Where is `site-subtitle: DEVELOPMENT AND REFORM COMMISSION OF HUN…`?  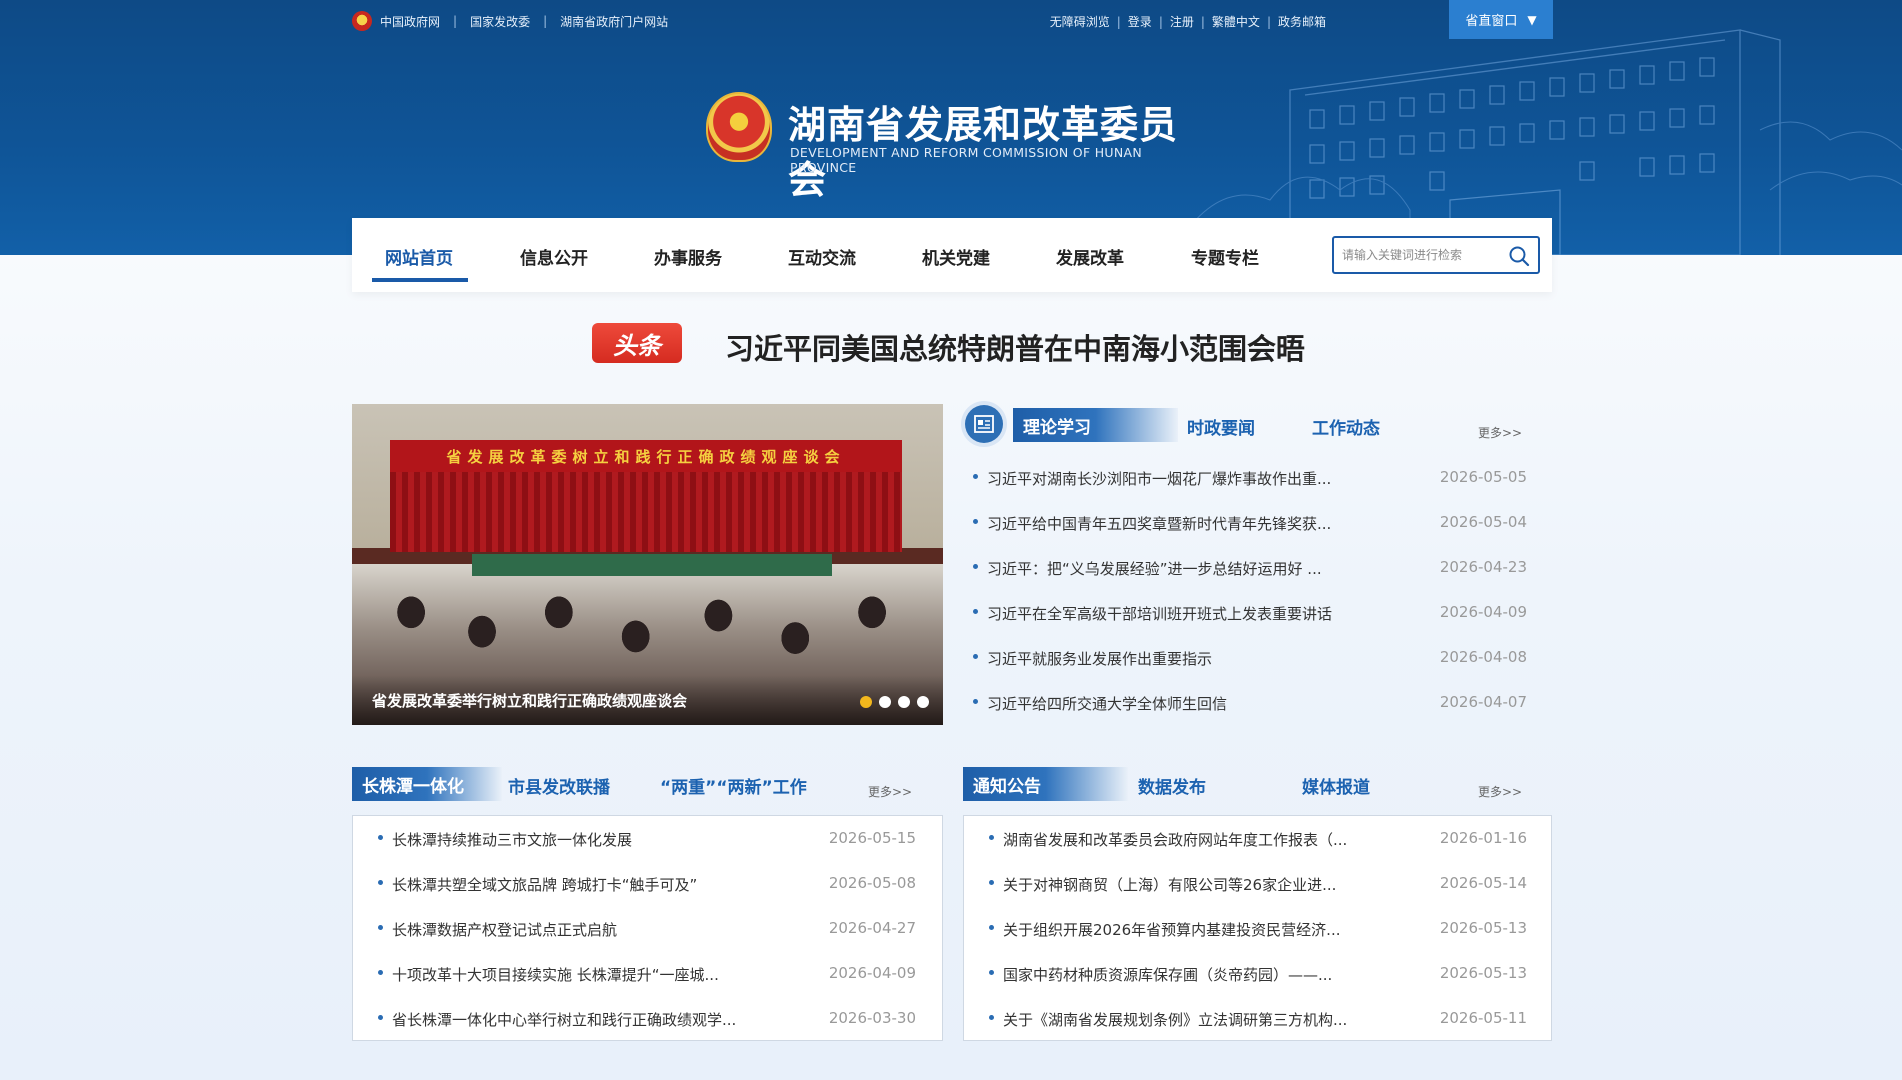 site-subtitle: DEVELOPMENT AND REFORM COMMISSION OF HUN… is located at coordinates (966, 160).